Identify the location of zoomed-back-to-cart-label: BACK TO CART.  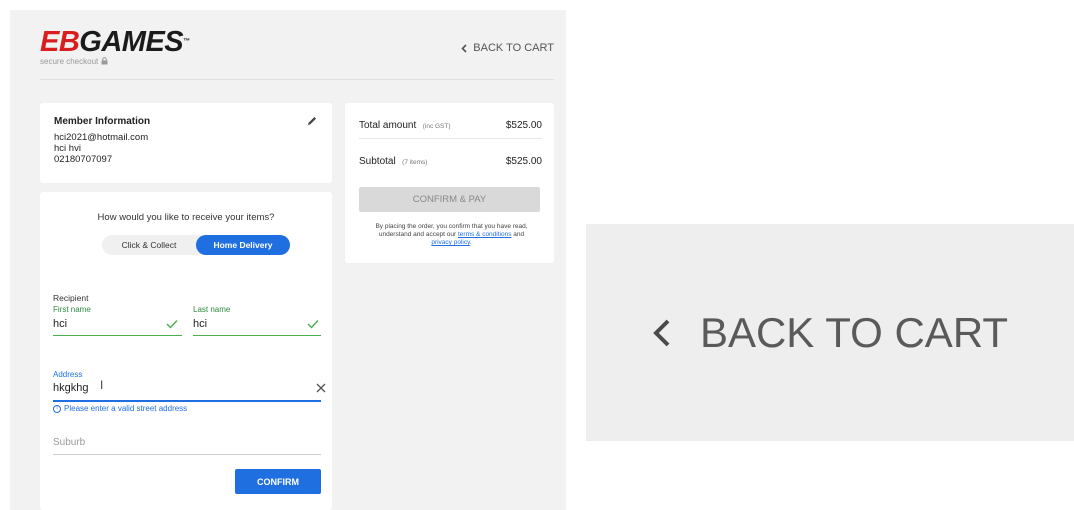
(854, 332).